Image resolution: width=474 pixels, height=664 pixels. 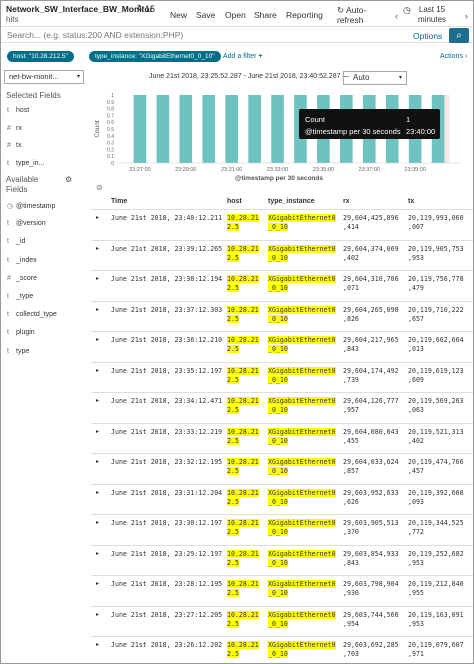 I want to click on actions-link: Actions ›, so click(x=453, y=56).